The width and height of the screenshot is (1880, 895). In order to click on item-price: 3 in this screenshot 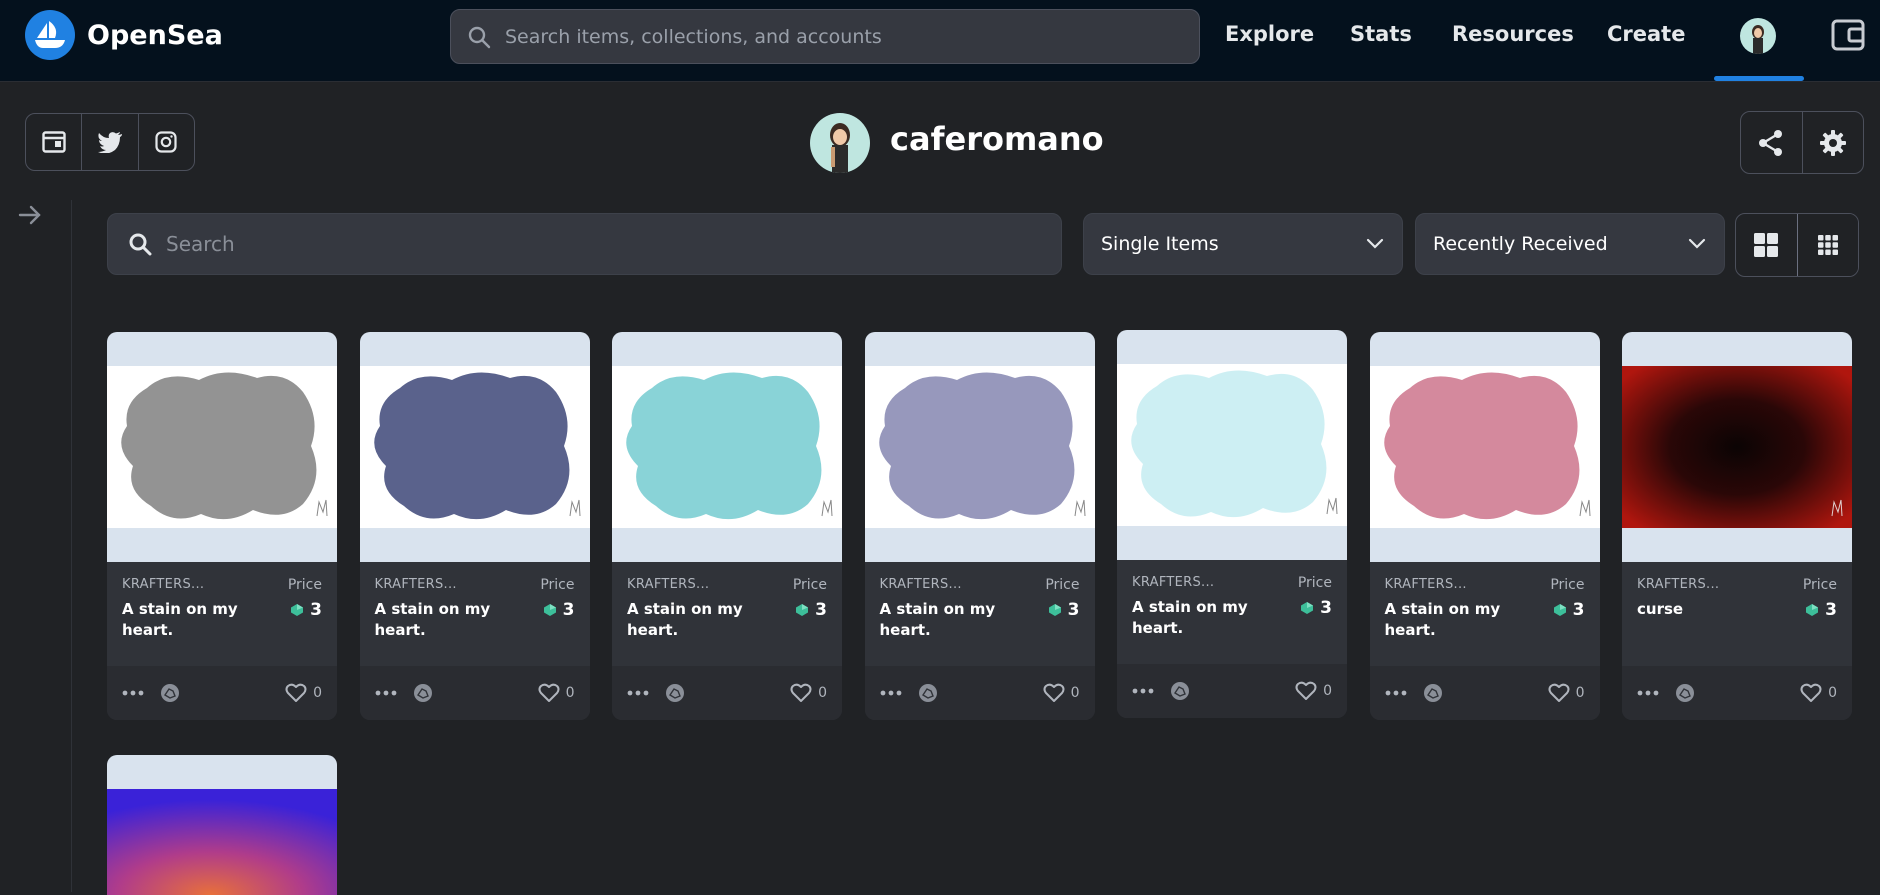, I will do `click(1064, 610)`.